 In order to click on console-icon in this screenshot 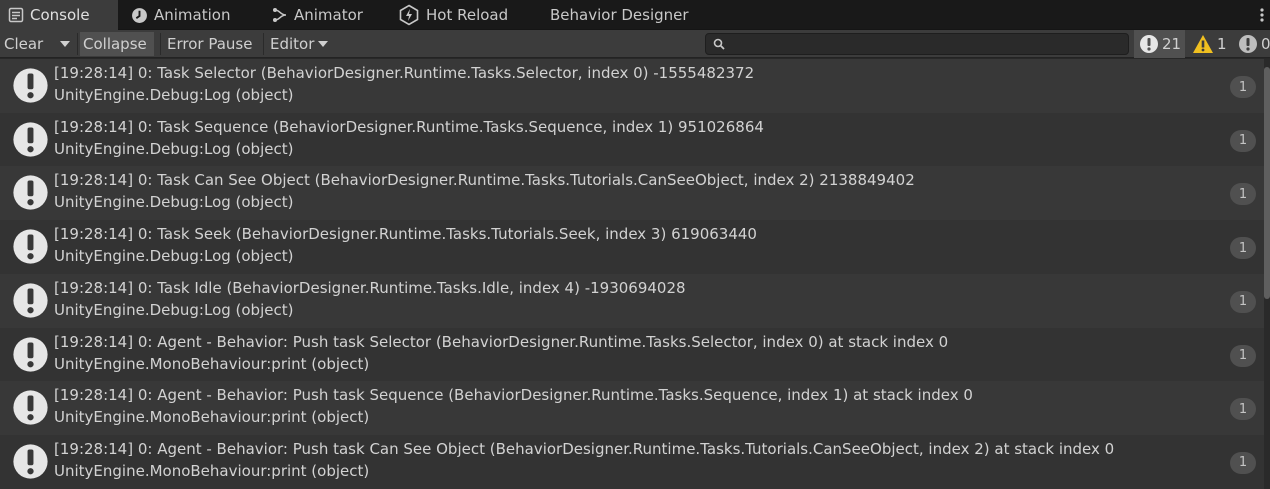, I will do `click(16, 15)`.